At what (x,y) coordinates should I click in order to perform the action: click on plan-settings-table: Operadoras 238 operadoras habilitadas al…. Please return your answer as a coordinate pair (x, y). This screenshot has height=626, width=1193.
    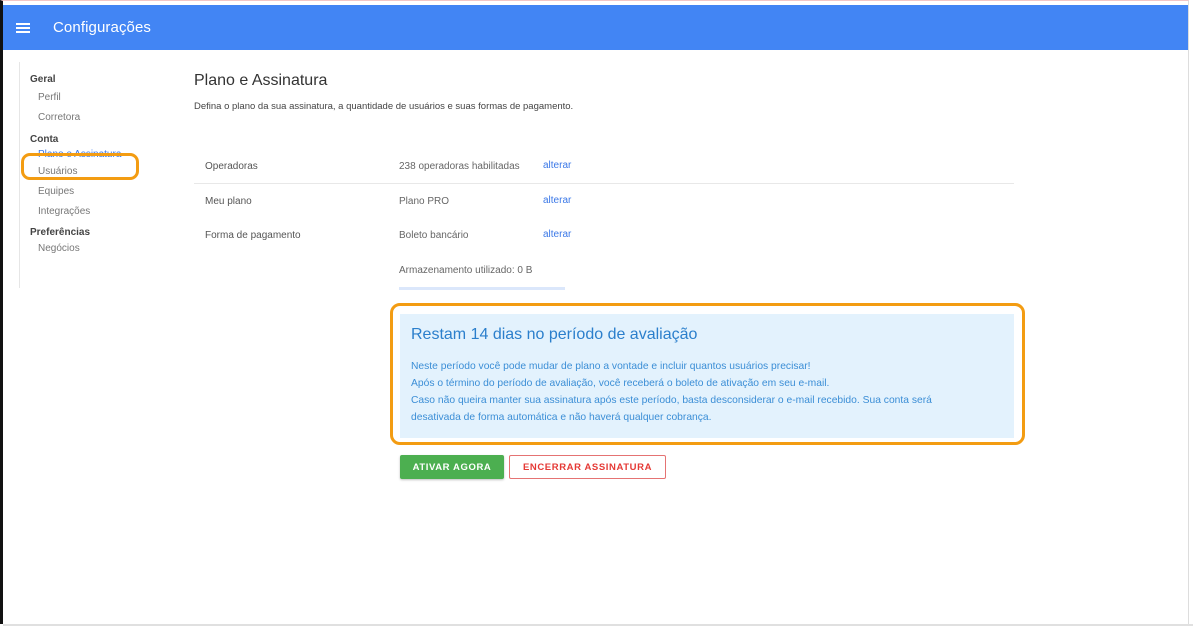
    Looking at the image, I should click on (604, 200).